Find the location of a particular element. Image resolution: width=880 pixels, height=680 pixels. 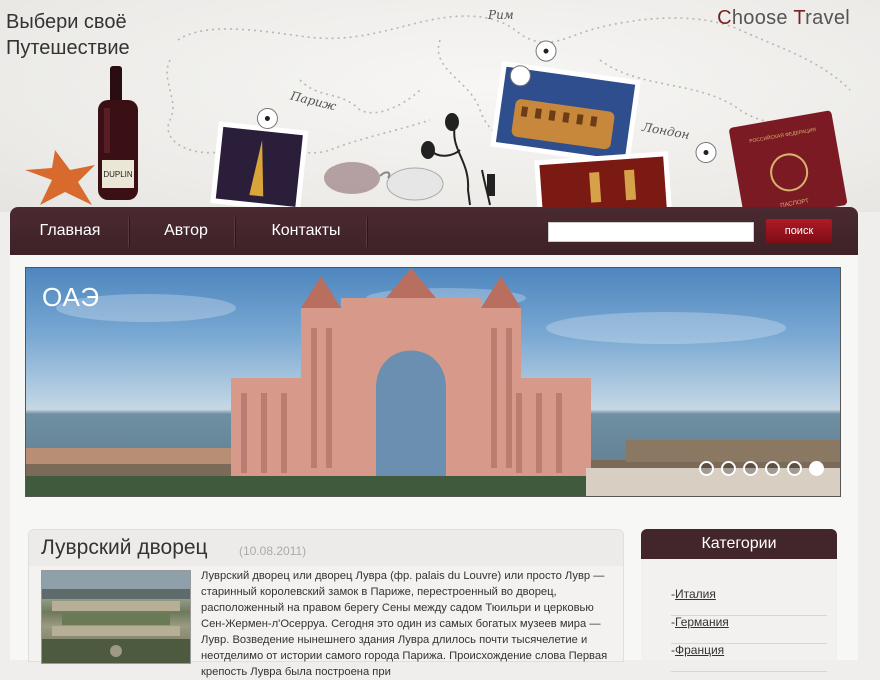

louvre-aerial-image is located at coordinates (116, 617).